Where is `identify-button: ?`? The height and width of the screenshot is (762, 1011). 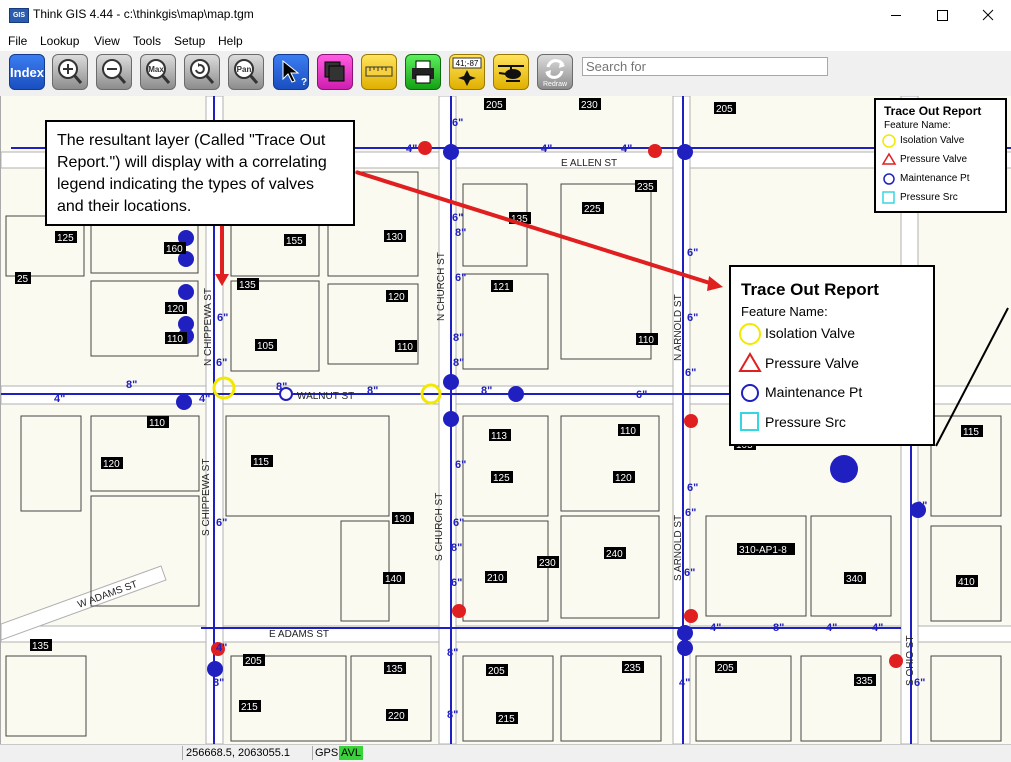 identify-button: ? is located at coordinates (291, 72).